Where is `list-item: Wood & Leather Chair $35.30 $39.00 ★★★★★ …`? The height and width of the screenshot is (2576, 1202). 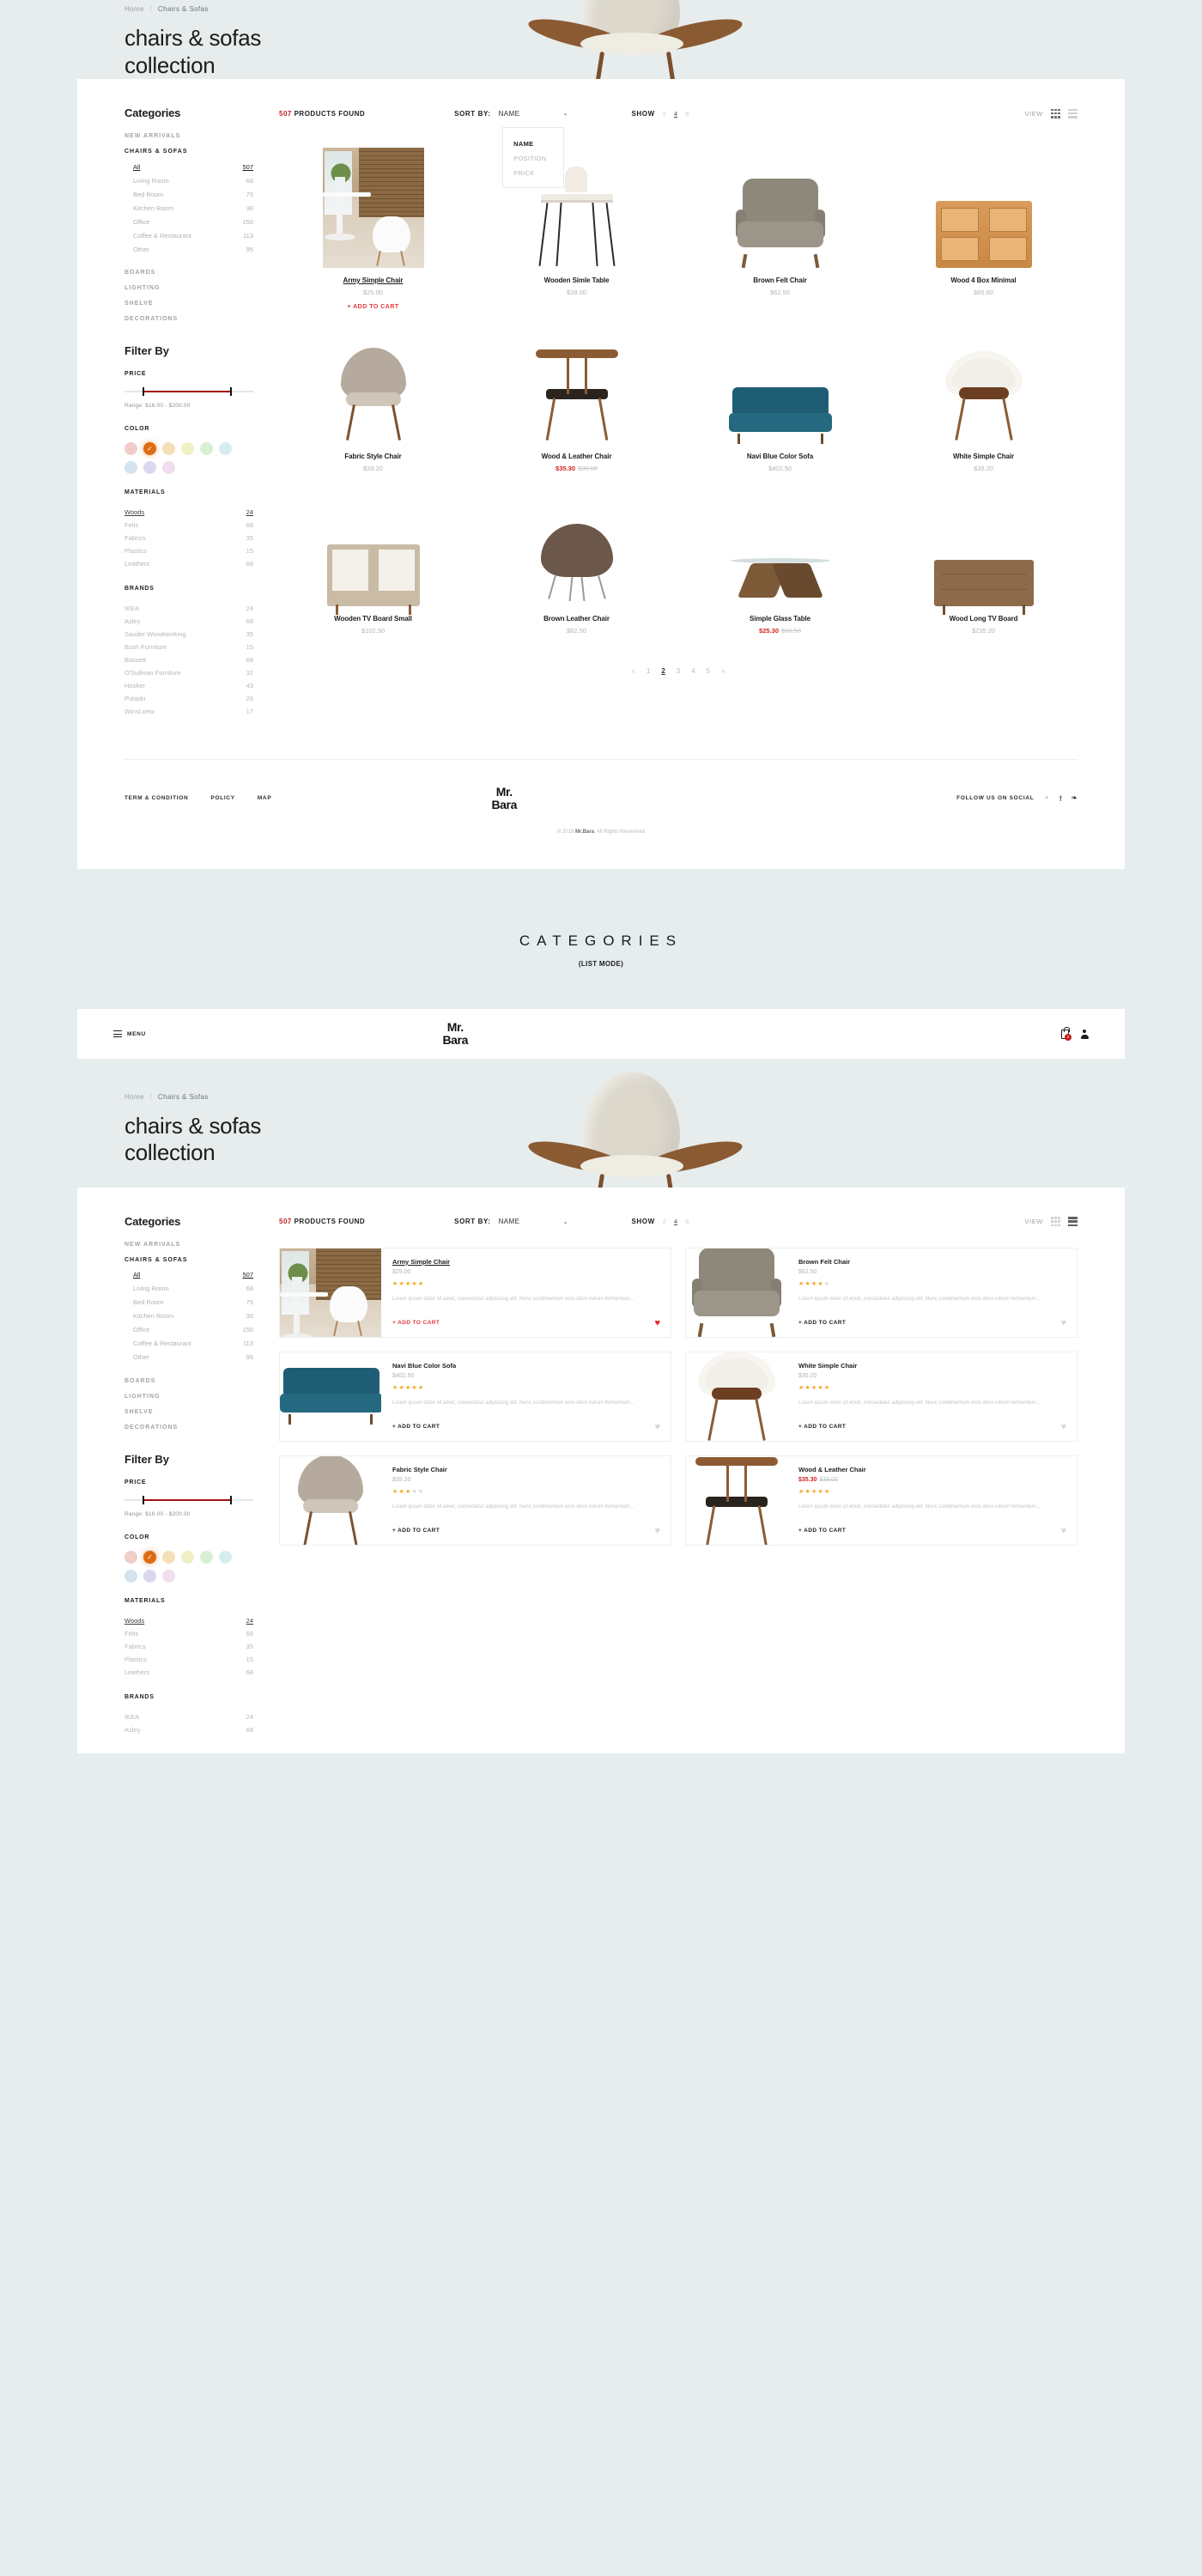 list-item: Wood & Leather Chair $35.30 $39.00 ★★★★★ … is located at coordinates (881, 1500).